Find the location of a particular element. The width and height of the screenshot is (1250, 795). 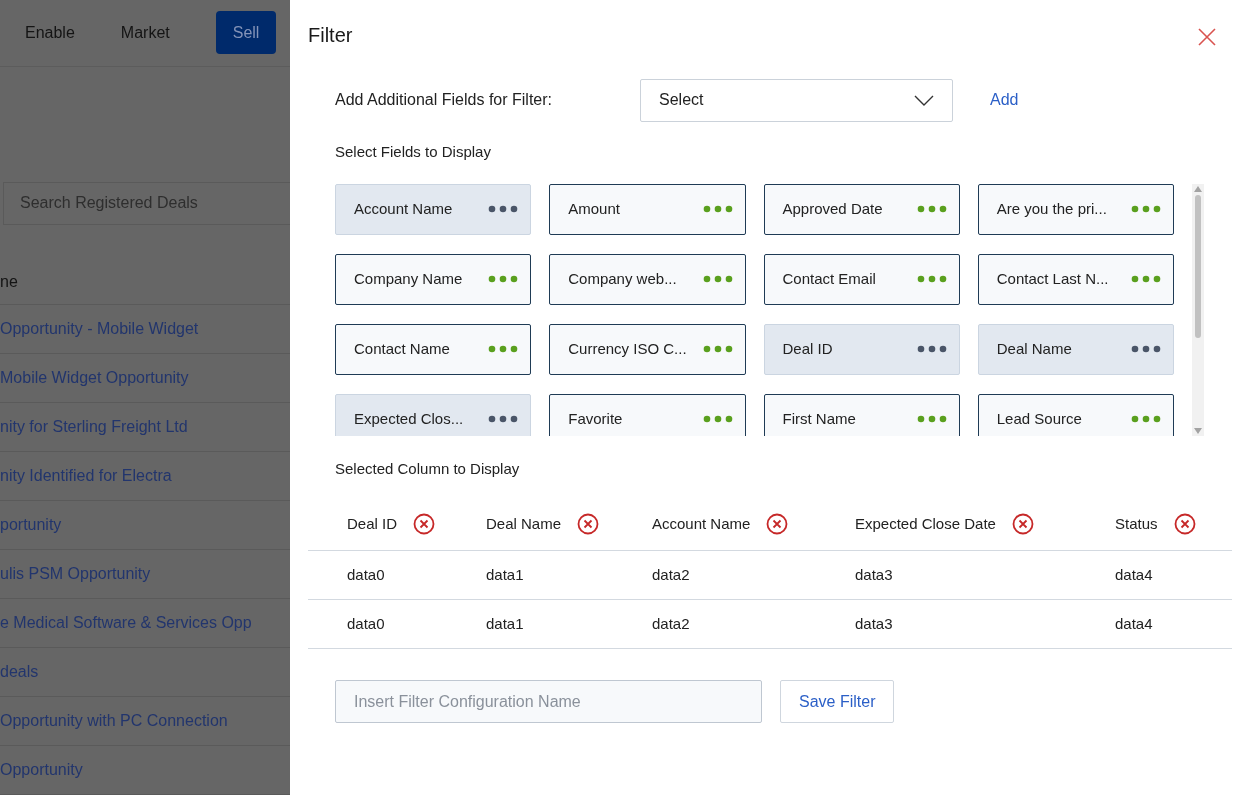

field-label: Deal ID is located at coordinates (807, 348).